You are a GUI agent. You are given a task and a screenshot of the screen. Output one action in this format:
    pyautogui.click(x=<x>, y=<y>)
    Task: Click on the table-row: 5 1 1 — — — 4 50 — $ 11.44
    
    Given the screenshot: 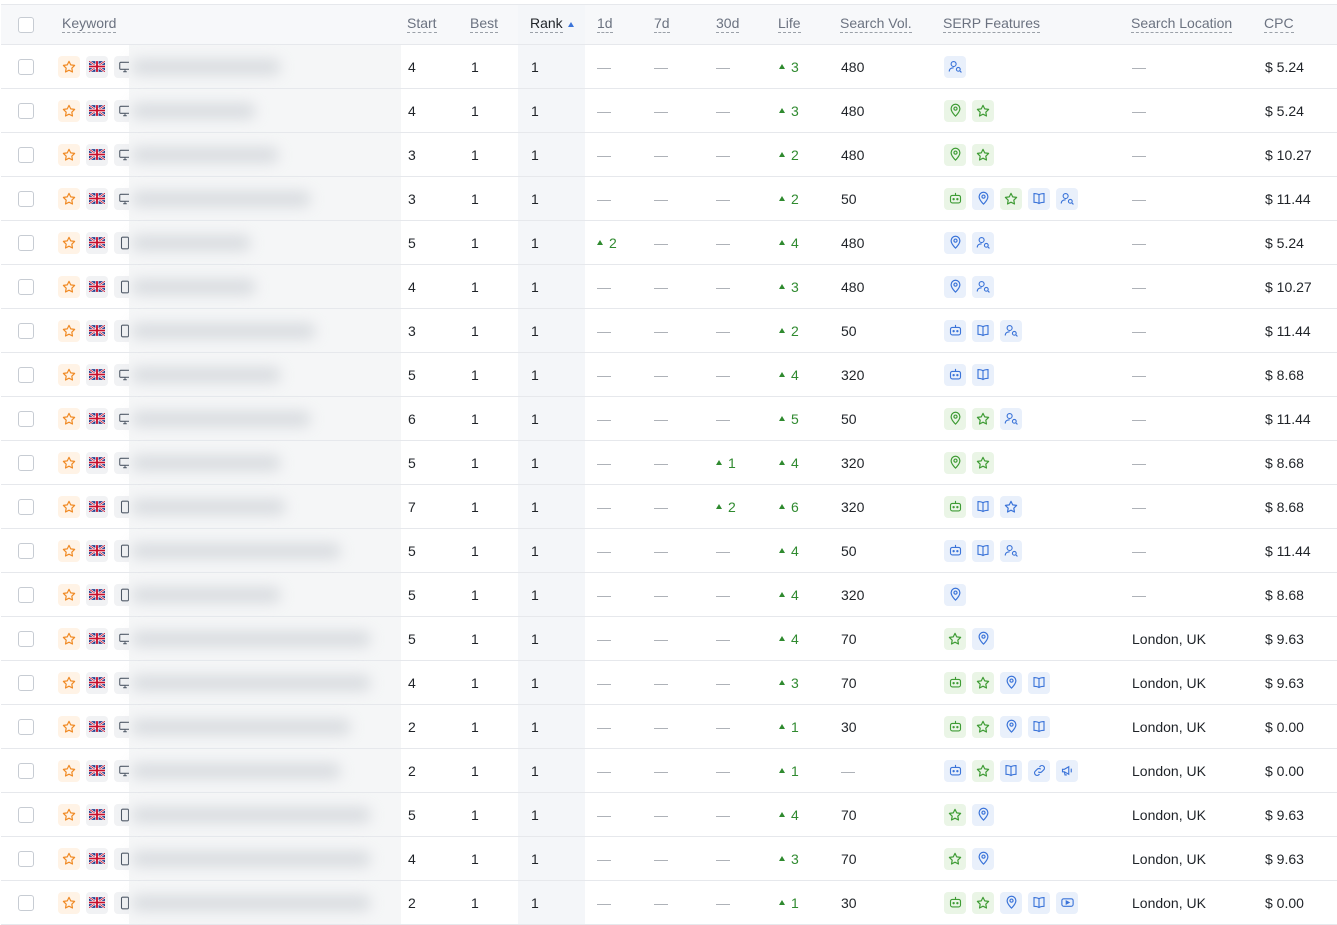 What is the action you would take?
    pyautogui.click(x=669, y=551)
    